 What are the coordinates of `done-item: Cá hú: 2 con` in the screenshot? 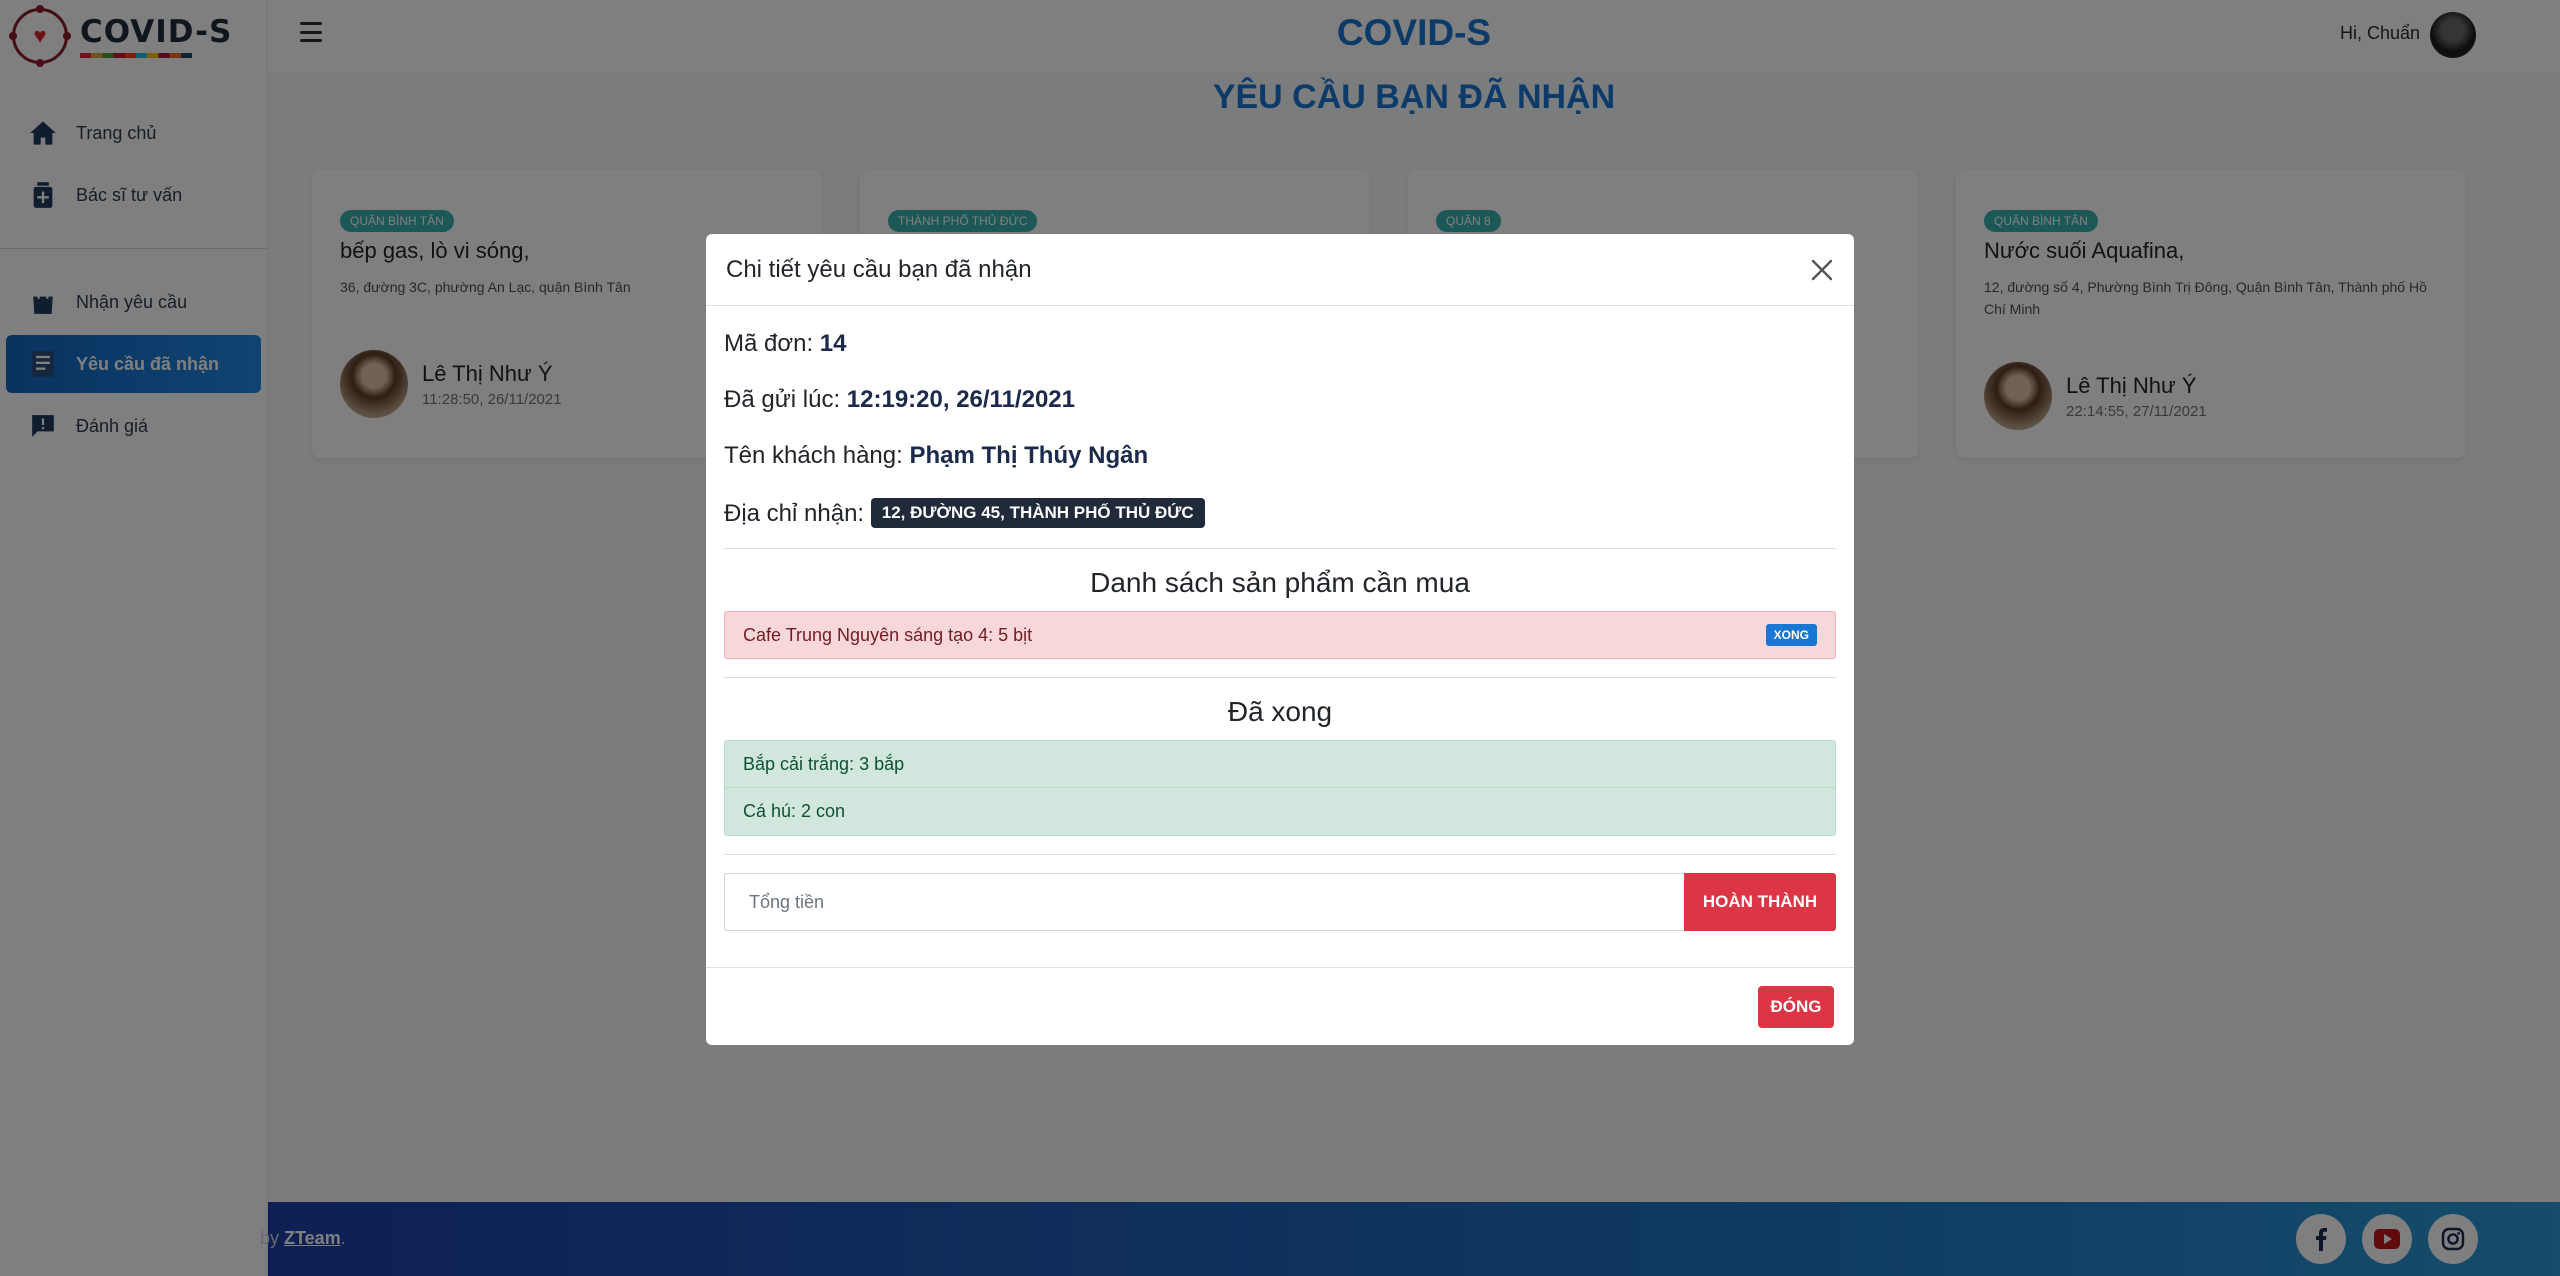 It's located at (1280, 812).